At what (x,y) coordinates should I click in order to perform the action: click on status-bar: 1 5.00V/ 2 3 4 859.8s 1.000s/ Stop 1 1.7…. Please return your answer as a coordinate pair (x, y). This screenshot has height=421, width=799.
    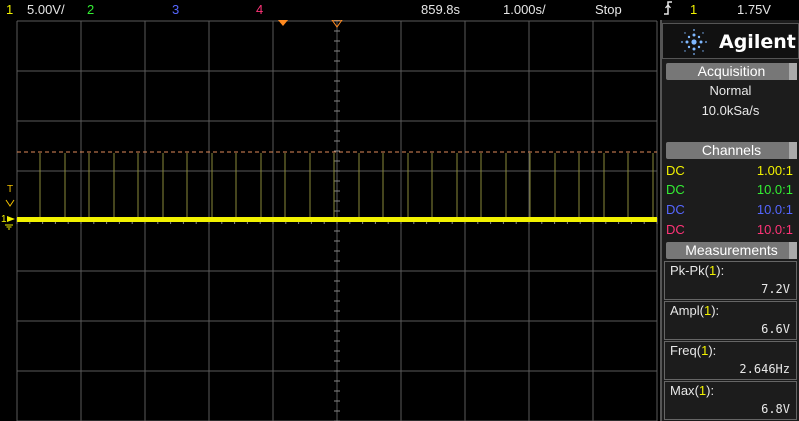
    Looking at the image, I should click on (399, 10).